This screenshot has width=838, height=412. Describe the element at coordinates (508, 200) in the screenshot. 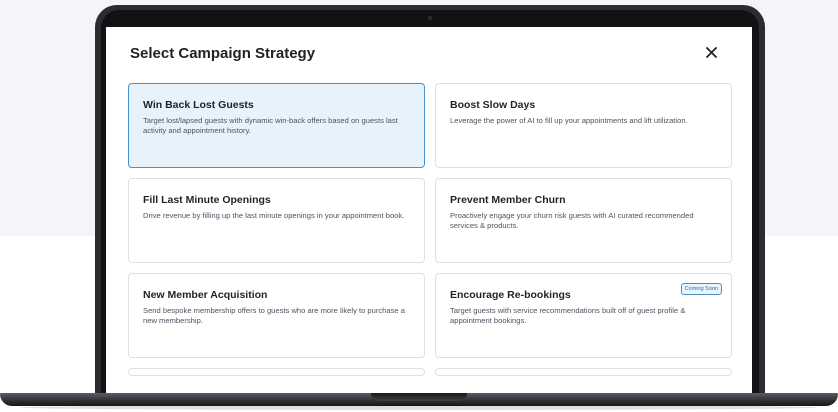

I see `card-title: Prevent Member Churn` at that location.